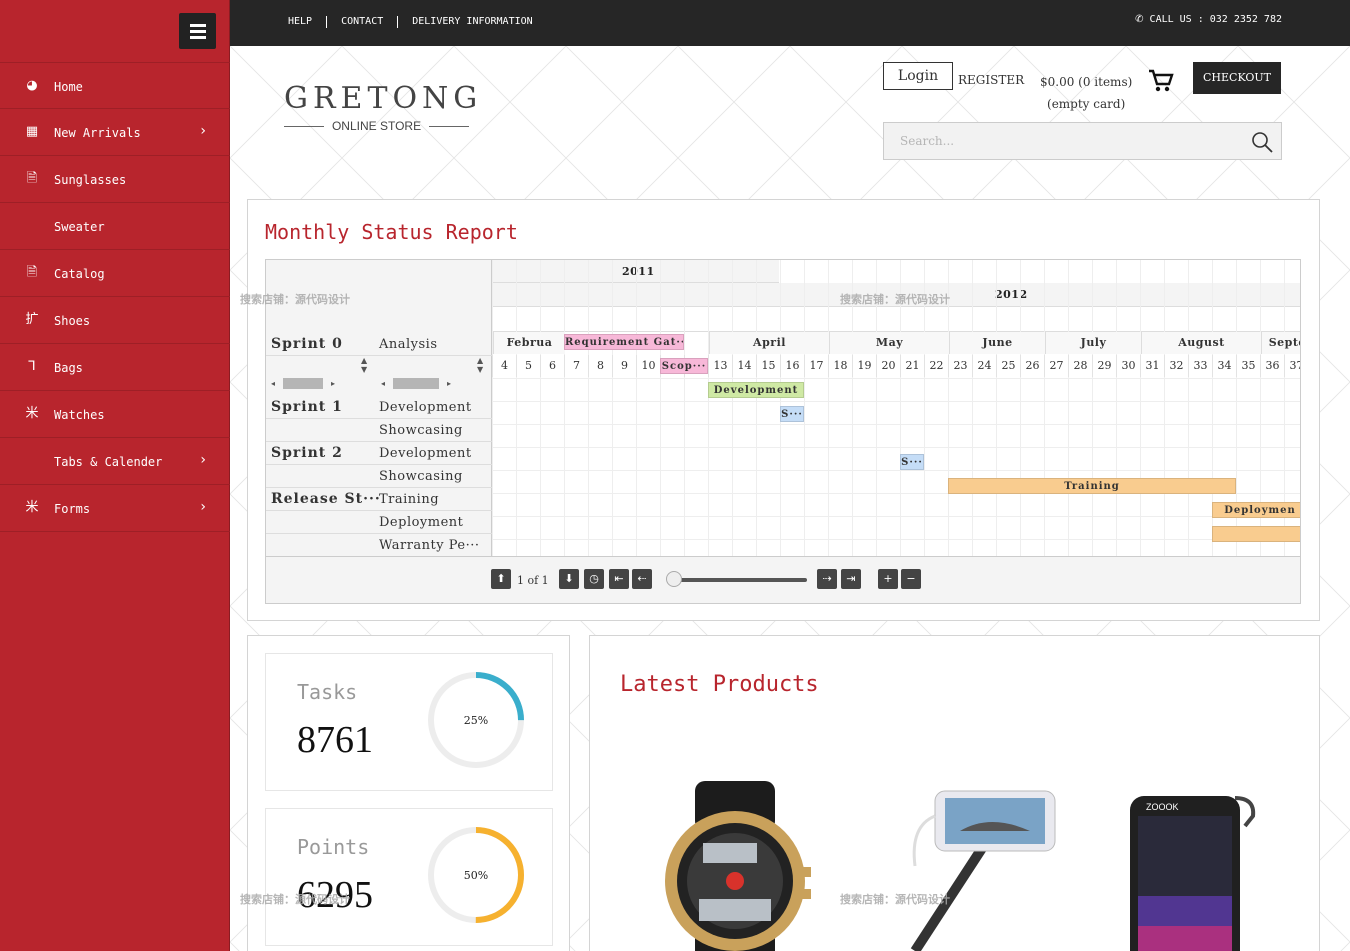  I want to click on gantt-row: Deployment, so click(379, 522).